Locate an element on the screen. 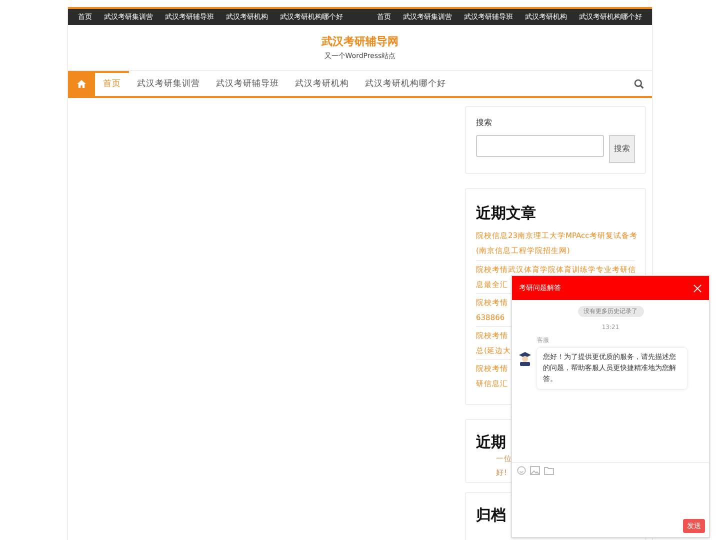 The width and height of the screenshot is (720, 540). search-label: 搜索 is located at coordinates (484, 123).